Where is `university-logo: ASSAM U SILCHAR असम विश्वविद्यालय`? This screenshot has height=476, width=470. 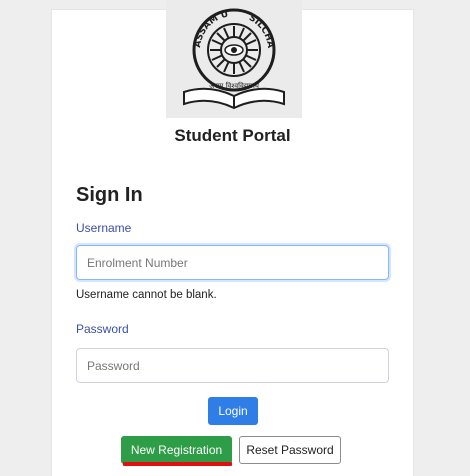
university-logo: ASSAM U SILCHAR असम विश्वविद्यालय is located at coordinates (234, 59).